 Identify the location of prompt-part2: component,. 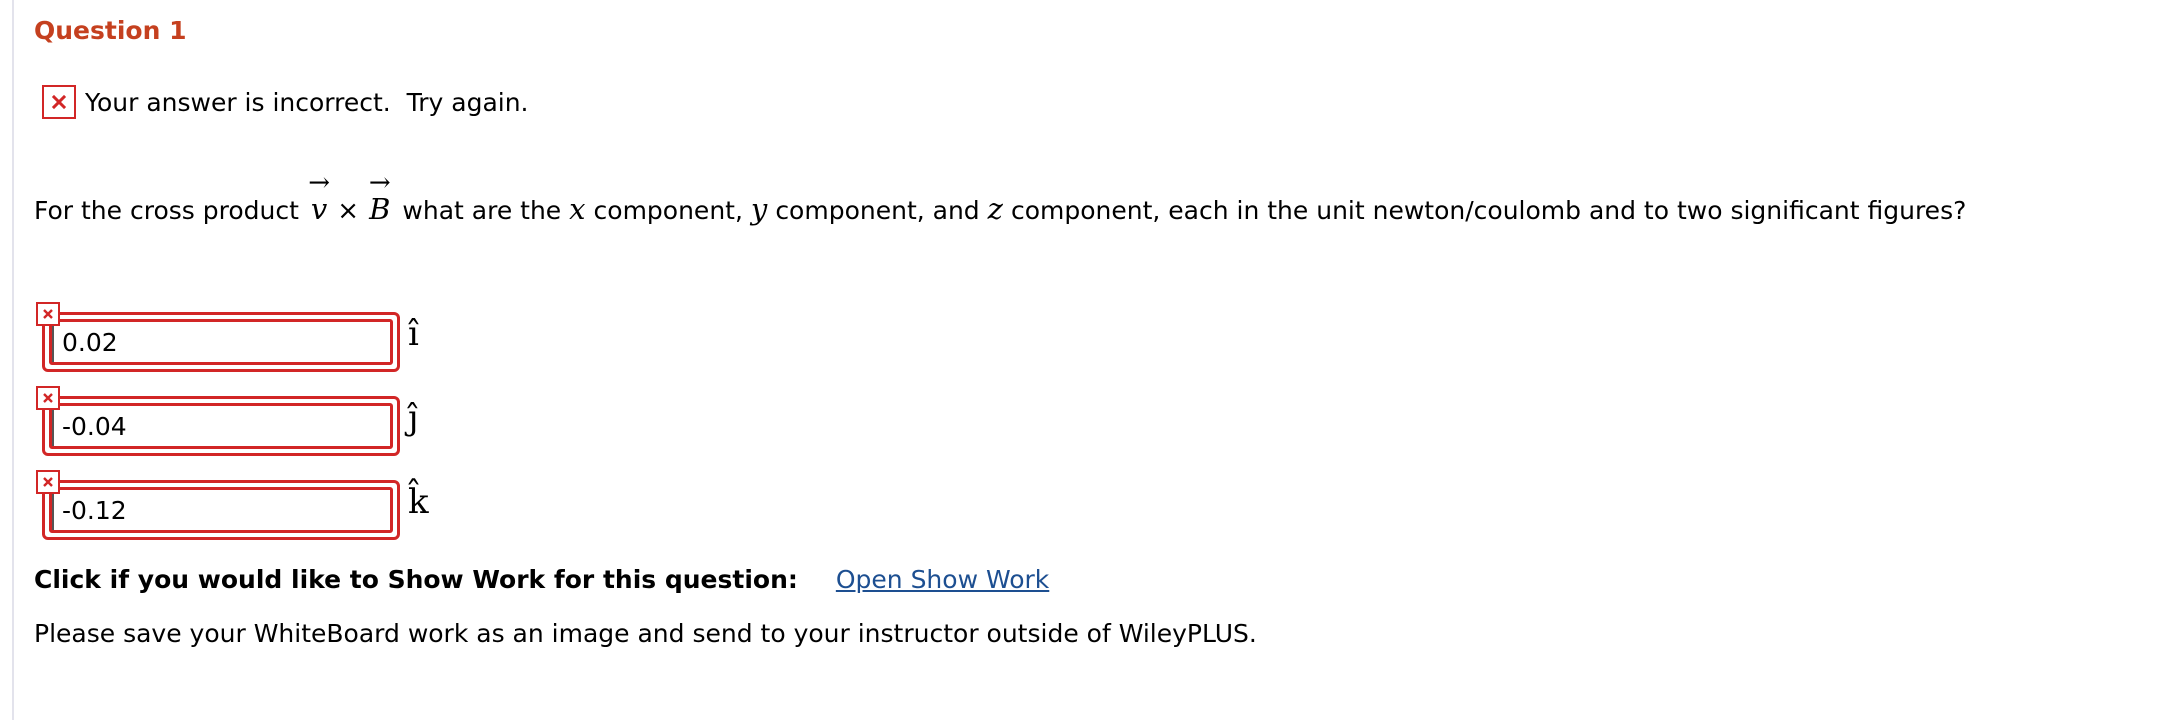
(668, 210).